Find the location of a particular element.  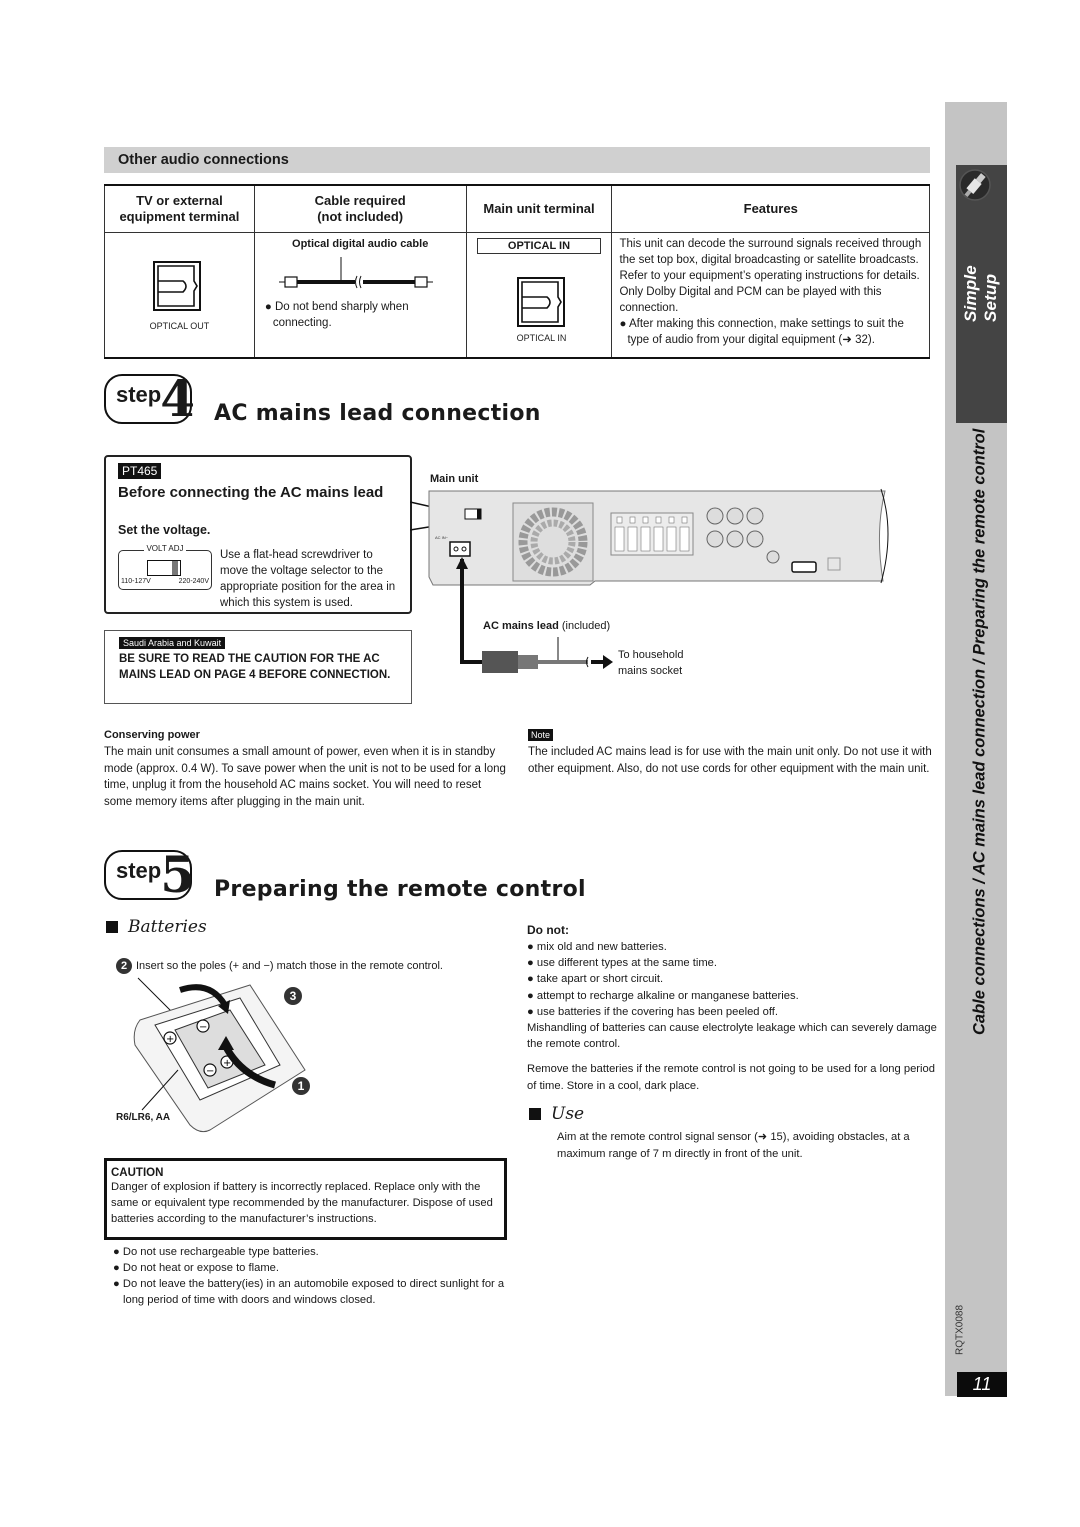

step-marker-3: 3 is located at coordinates (293, 996).